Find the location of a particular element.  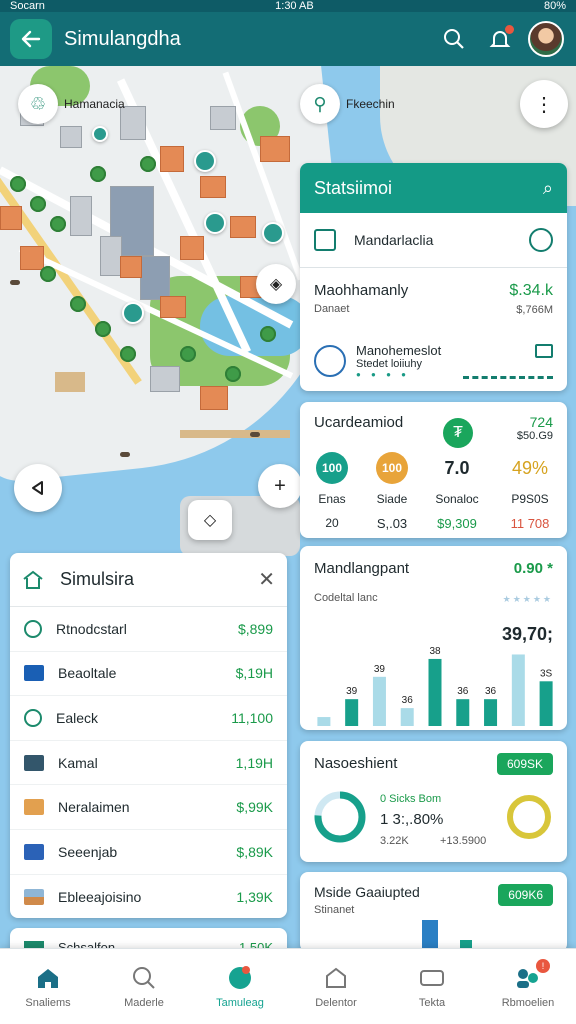

stats-detail-title: Manohemeslot is located at coordinates (399, 350).